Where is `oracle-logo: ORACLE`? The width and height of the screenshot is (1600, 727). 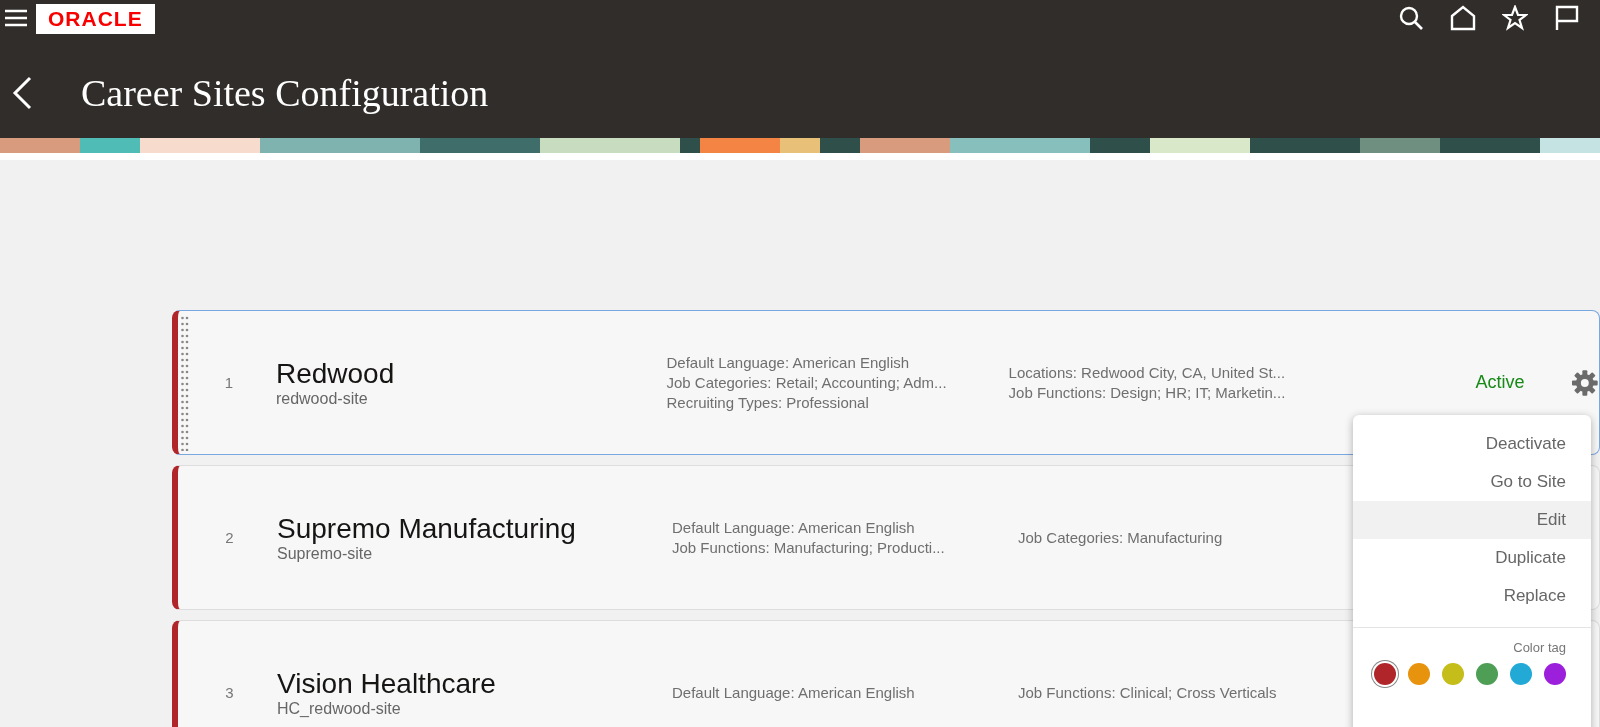
oracle-logo: ORACLE is located at coordinates (95, 19).